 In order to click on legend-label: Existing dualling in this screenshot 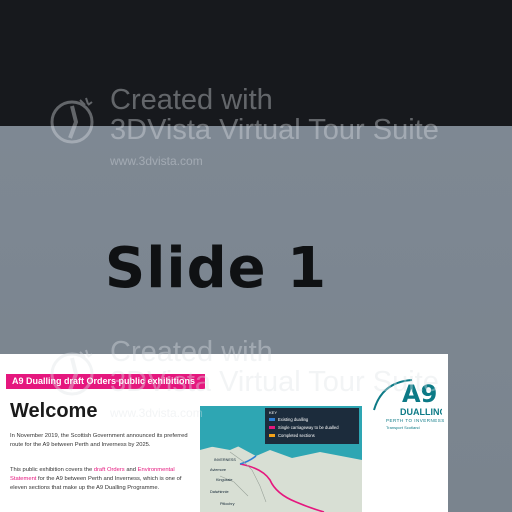, I will do `click(293, 419)`.